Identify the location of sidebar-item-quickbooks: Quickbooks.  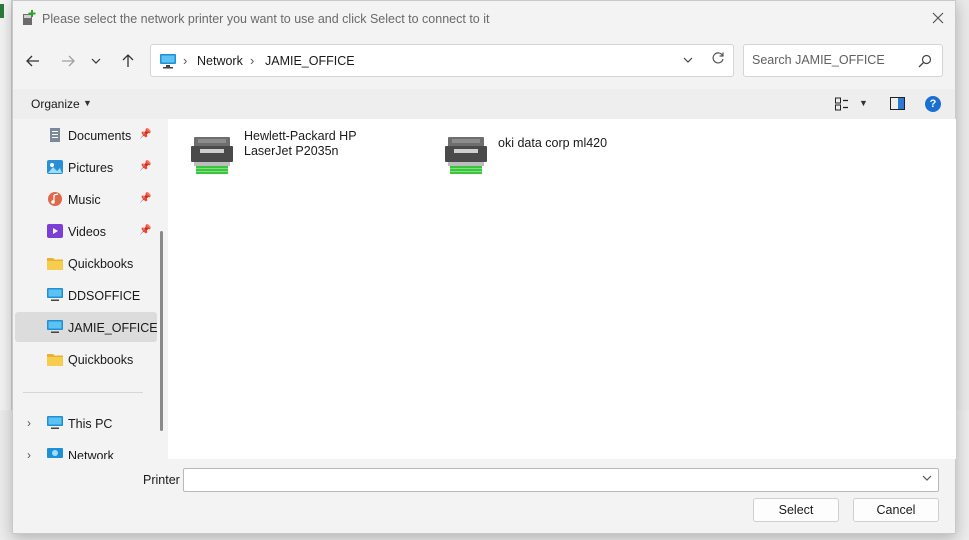
(86, 263).